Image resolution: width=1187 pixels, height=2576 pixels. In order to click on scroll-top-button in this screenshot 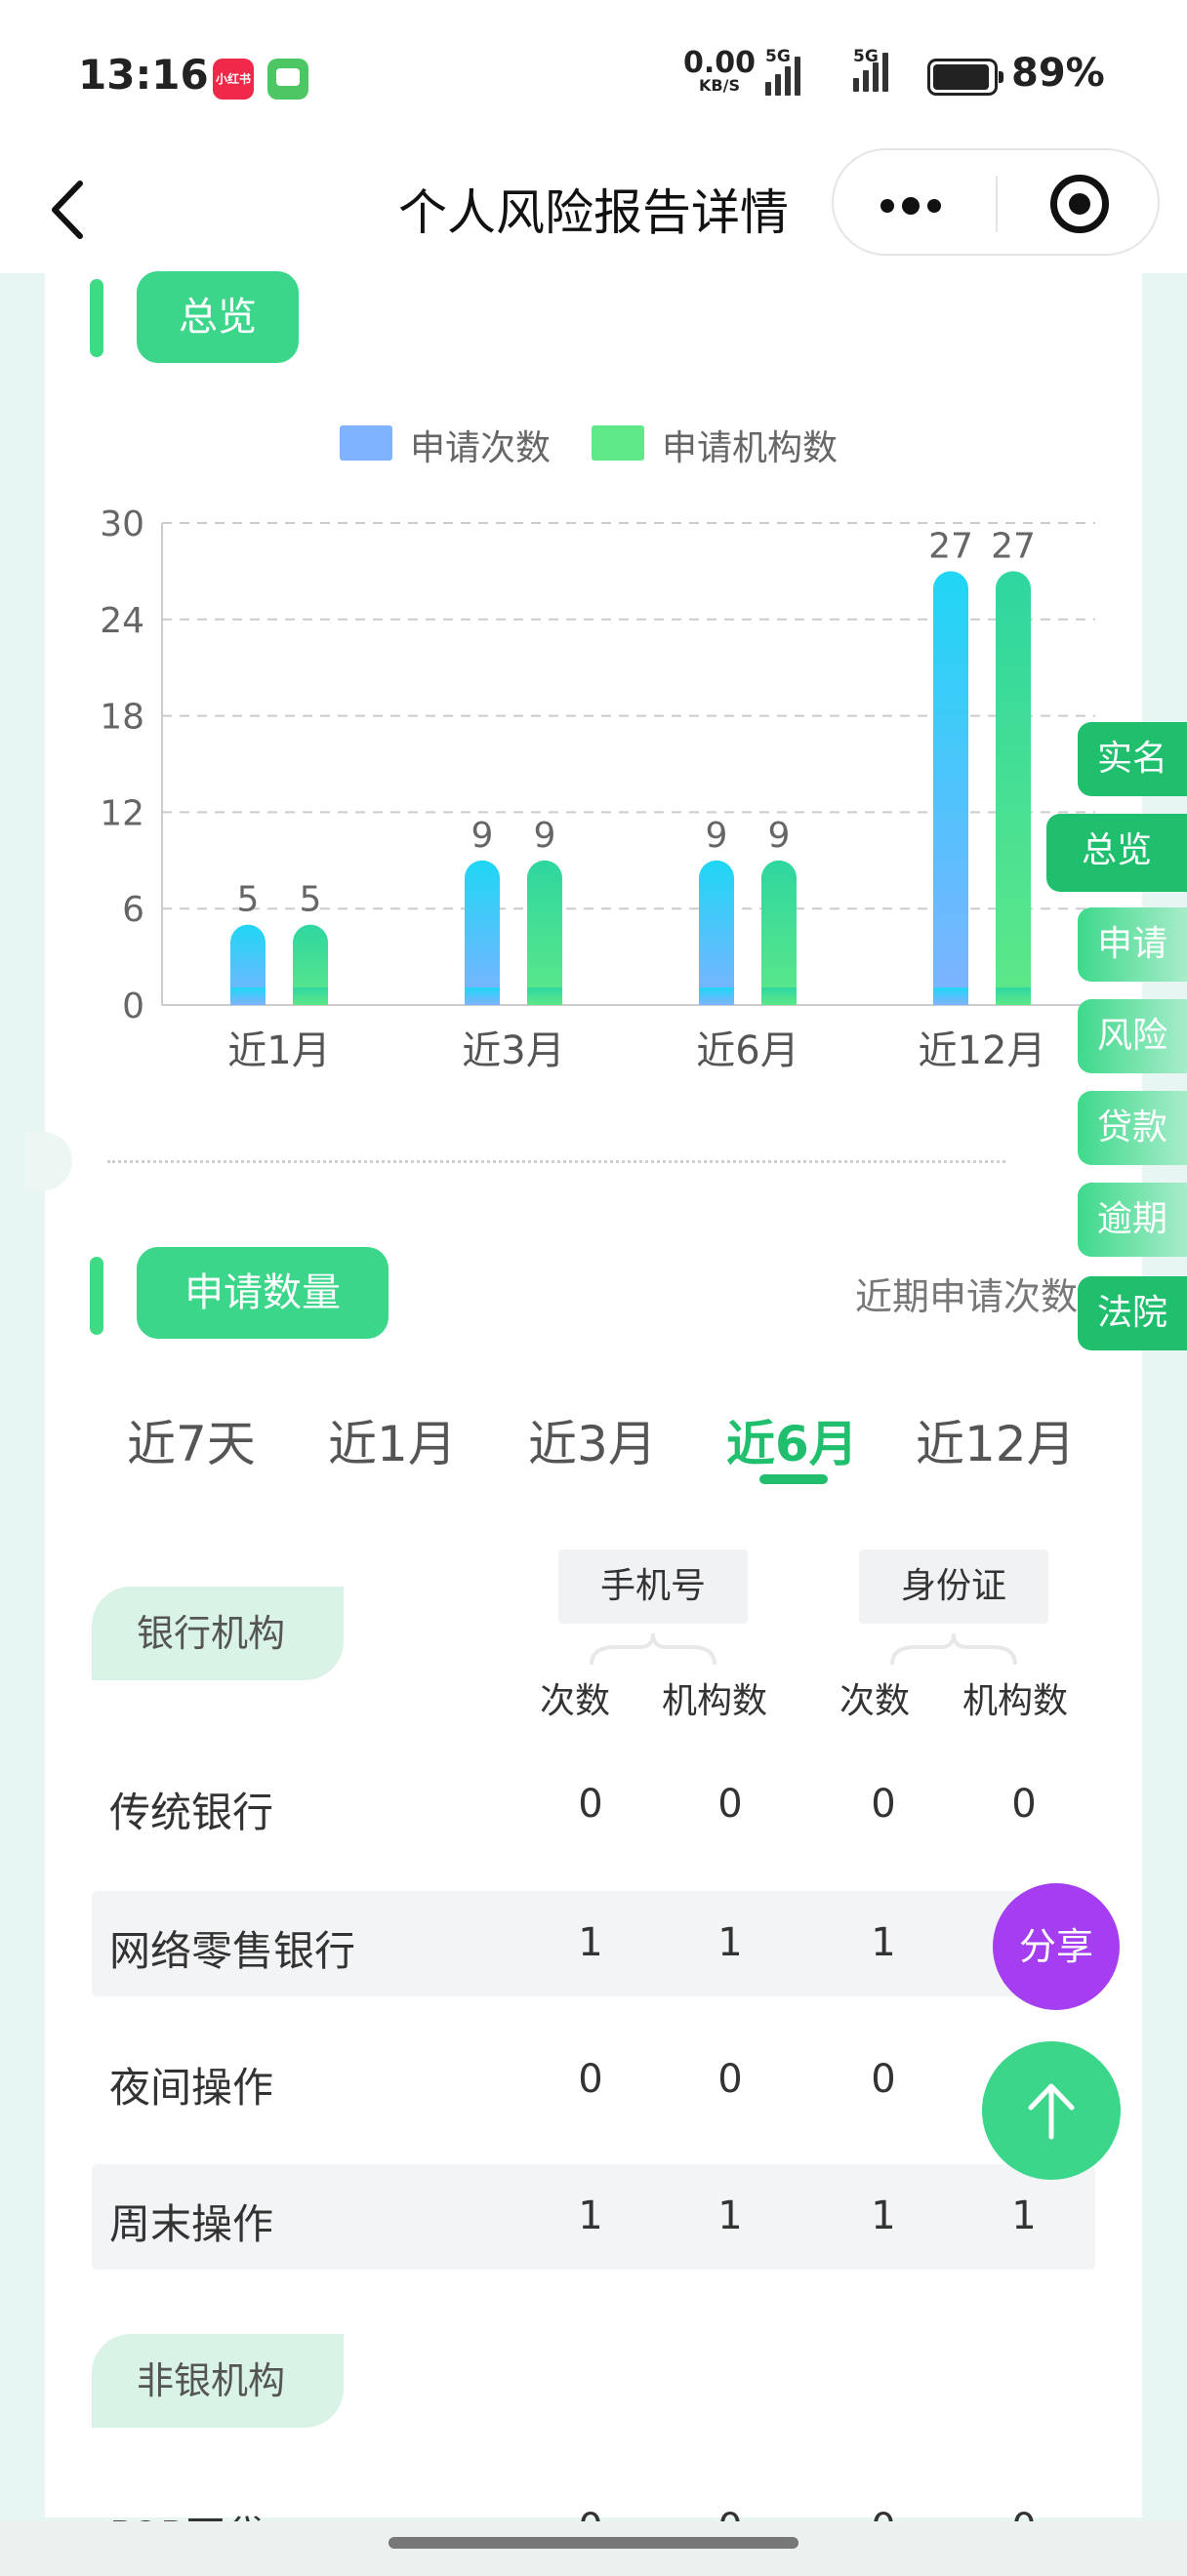, I will do `click(1051, 2110)`.